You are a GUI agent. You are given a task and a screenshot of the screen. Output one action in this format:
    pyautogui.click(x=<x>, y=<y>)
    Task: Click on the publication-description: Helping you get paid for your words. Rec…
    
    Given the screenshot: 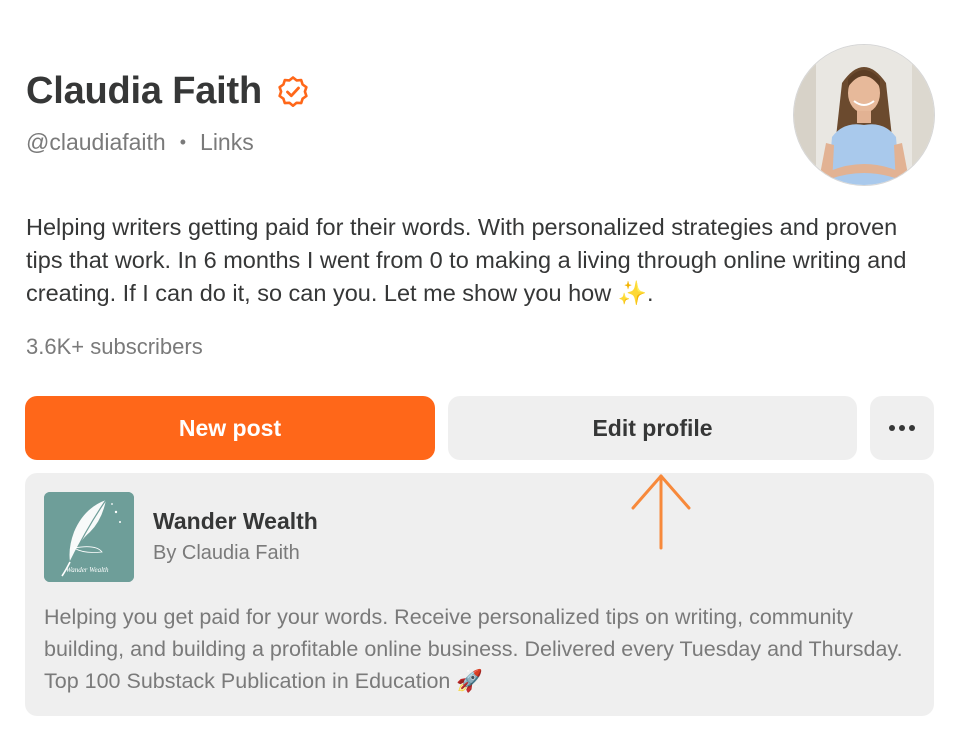 What is the action you would take?
    pyautogui.click(x=473, y=649)
    